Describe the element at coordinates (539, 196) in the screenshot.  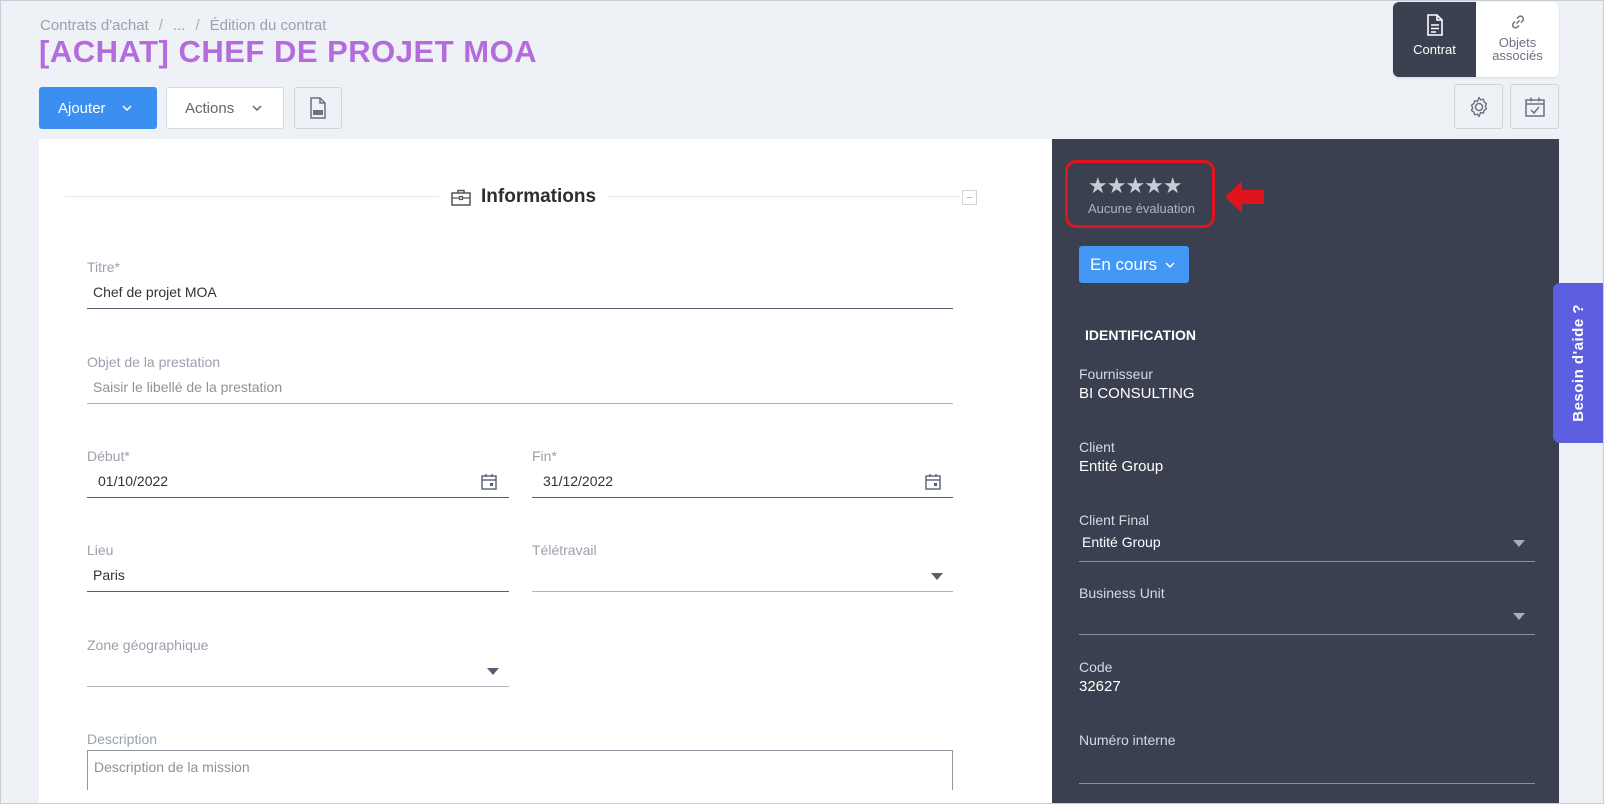
I see `section-title-label: Informations` at that location.